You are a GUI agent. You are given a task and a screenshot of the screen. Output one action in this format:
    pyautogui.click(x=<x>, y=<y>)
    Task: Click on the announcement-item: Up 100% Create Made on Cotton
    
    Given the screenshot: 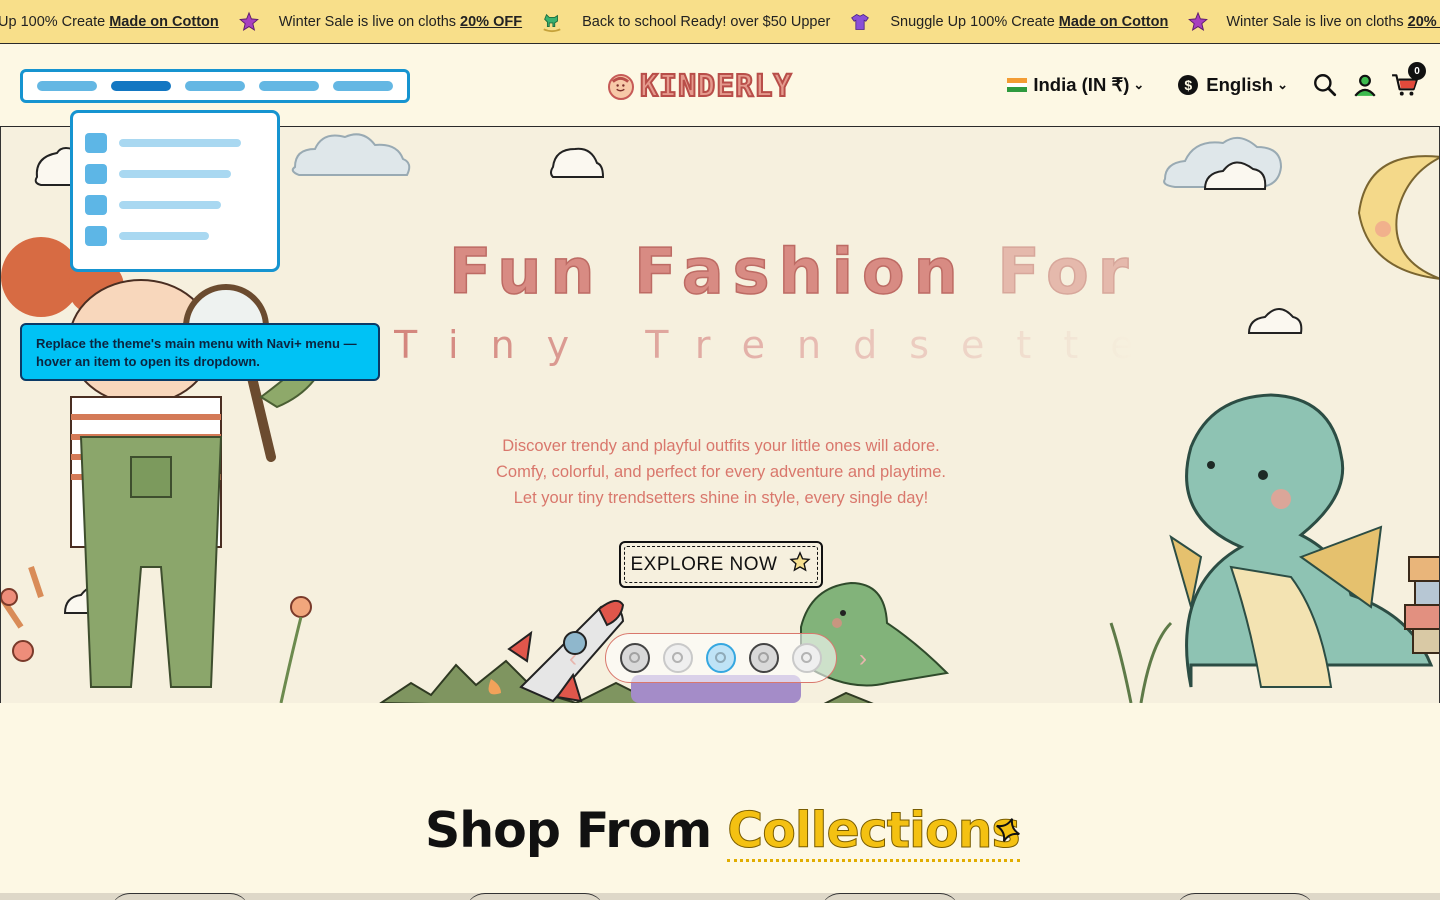 What is the action you would take?
    pyautogui.click(x=109, y=22)
    